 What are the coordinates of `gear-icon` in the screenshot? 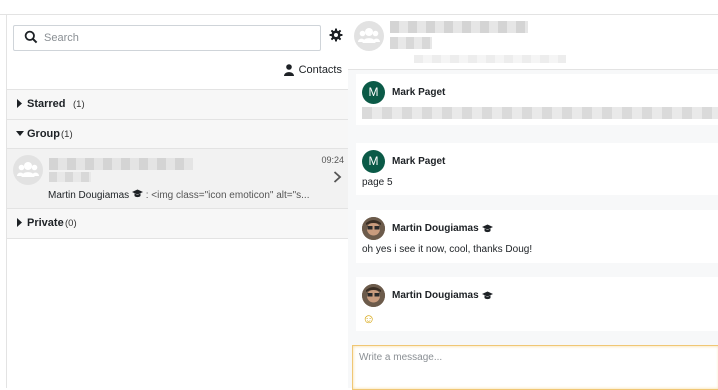 It's located at (336, 35).